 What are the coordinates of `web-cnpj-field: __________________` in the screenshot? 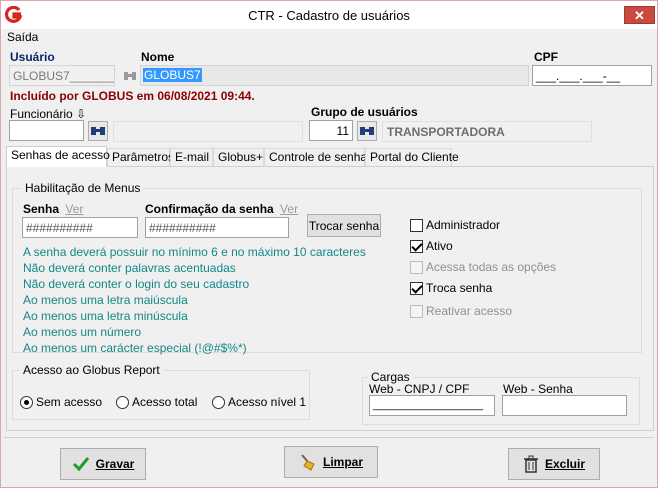 It's located at (432, 405).